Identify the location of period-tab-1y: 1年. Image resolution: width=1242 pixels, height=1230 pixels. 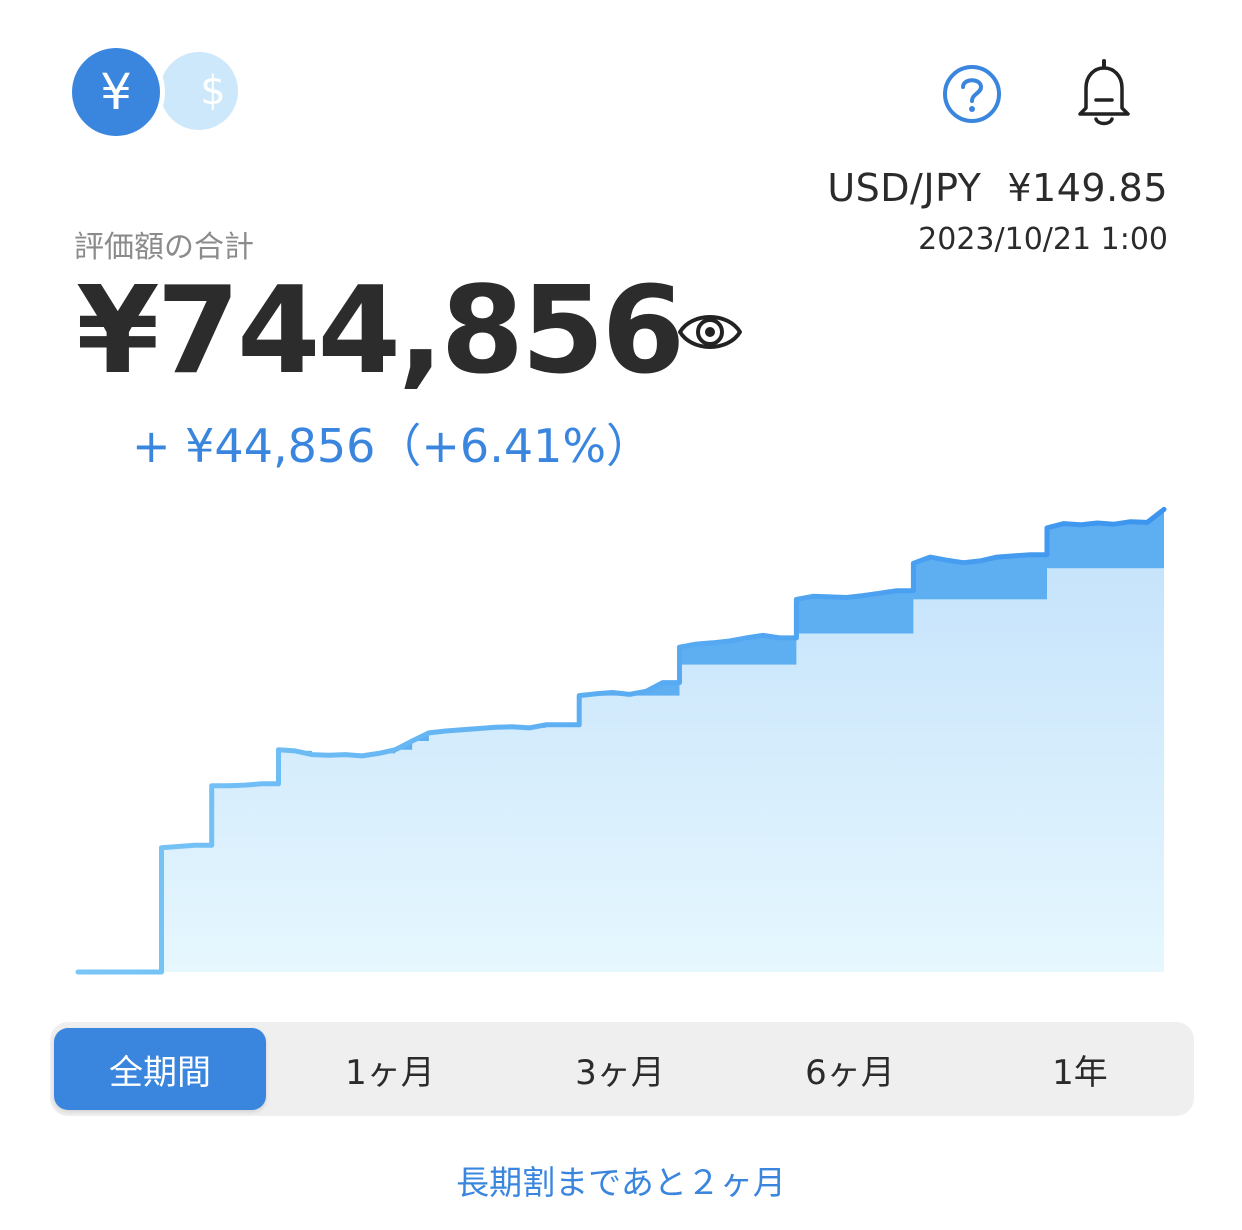
(1080, 1069).